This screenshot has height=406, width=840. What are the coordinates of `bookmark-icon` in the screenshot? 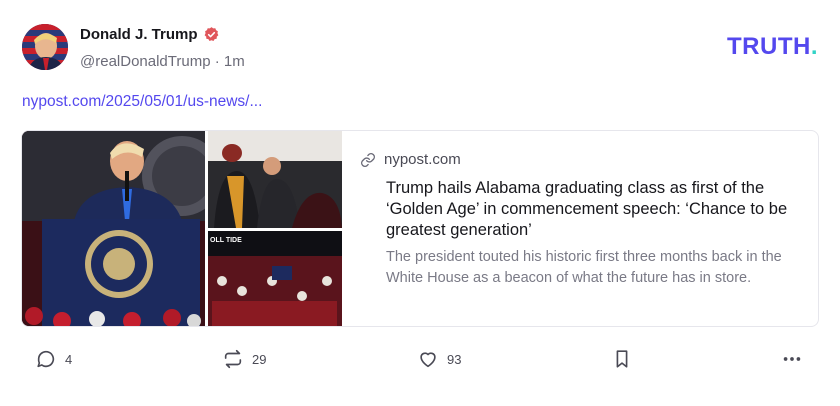 It's located at (622, 359).